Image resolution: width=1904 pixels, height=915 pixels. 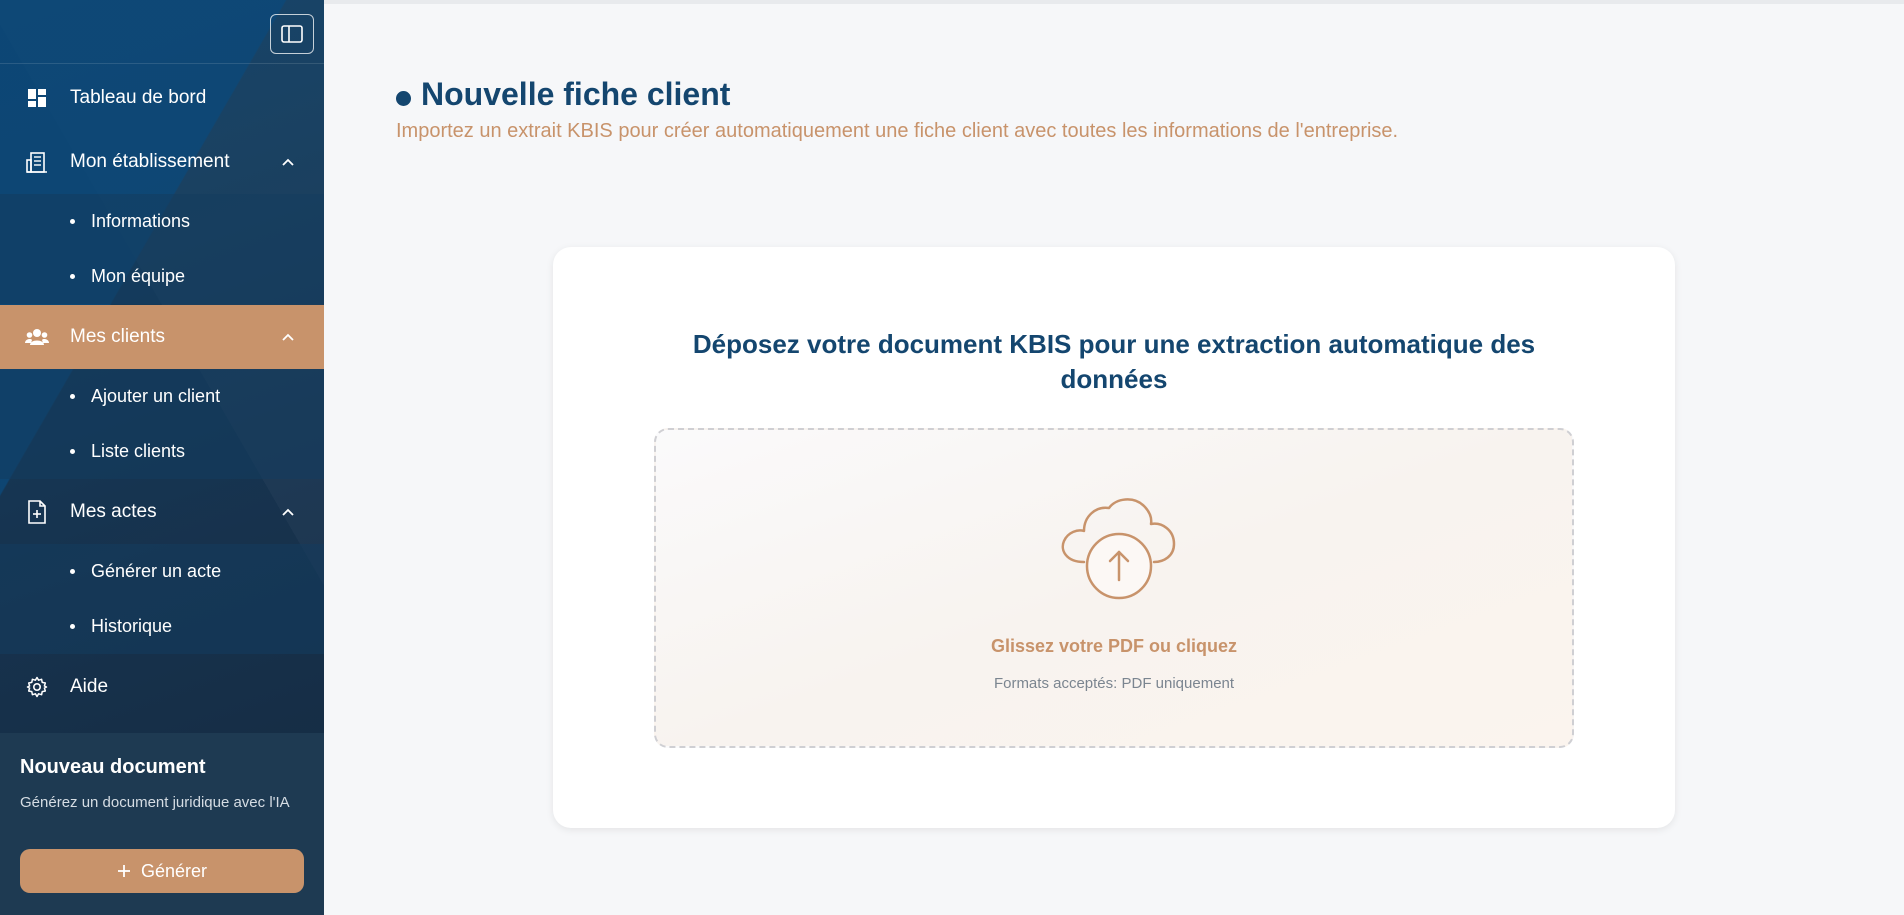 I want to click on dropzone-main-text: Glissez votre PDF ou cliquez, so click(x=1114, y=646).